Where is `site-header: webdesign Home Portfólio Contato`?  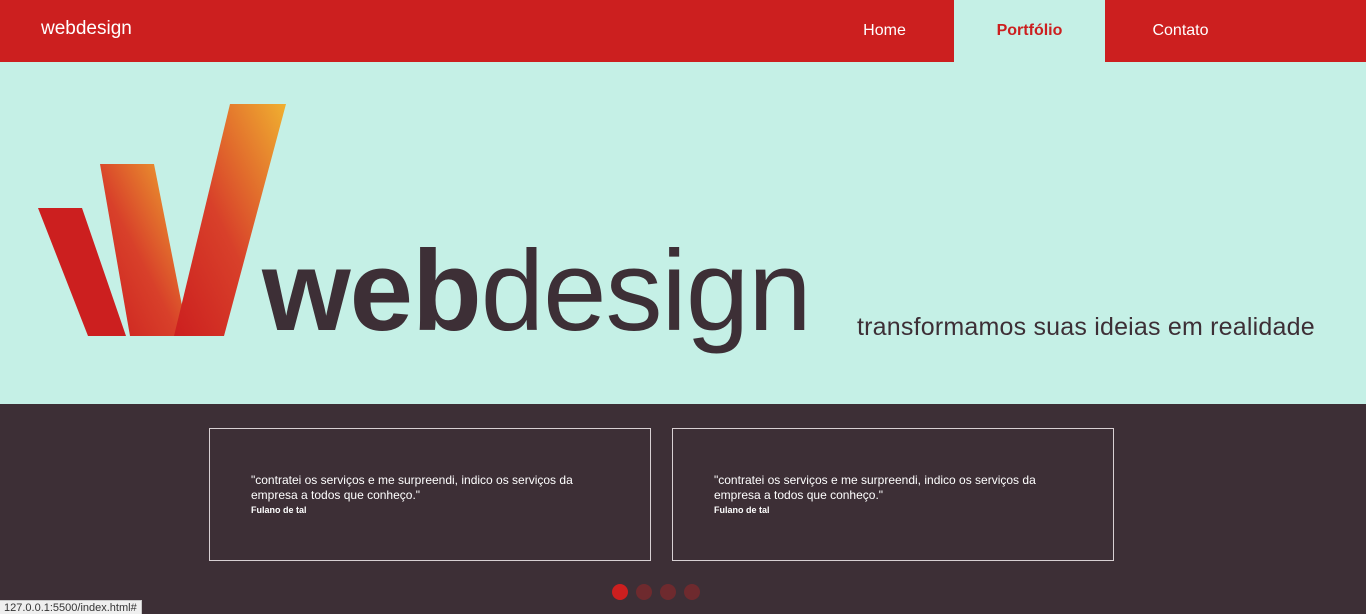 site-header: webdesign Home Portfólio Contato is located at coordinates (683, 31).